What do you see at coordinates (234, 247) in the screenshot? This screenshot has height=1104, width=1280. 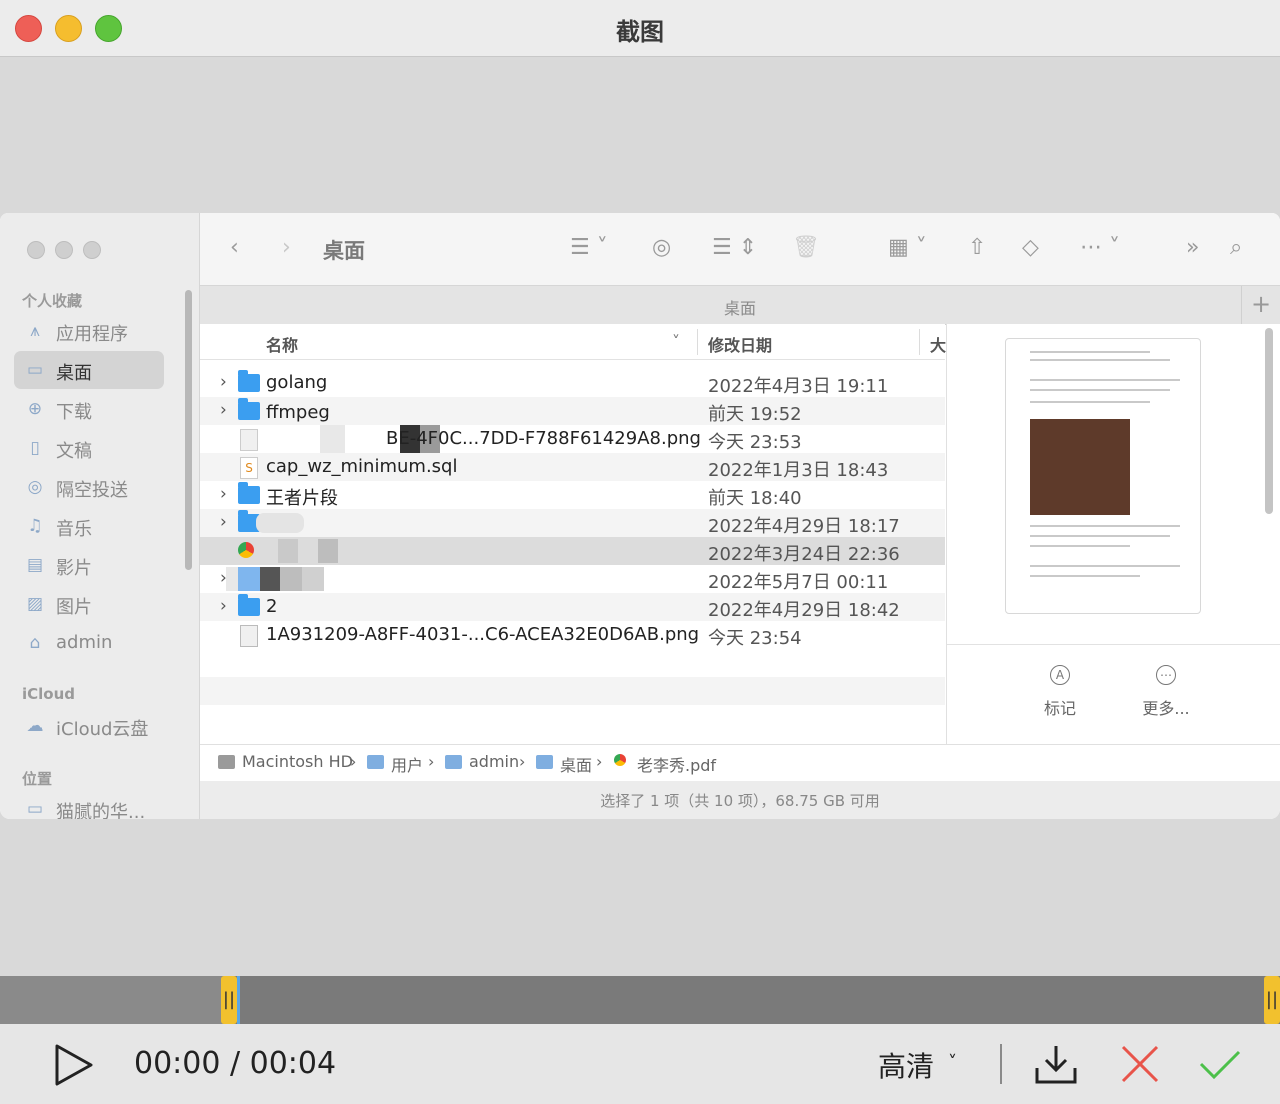 I see `back-icon: ‹` at bounding box center [234, 247].